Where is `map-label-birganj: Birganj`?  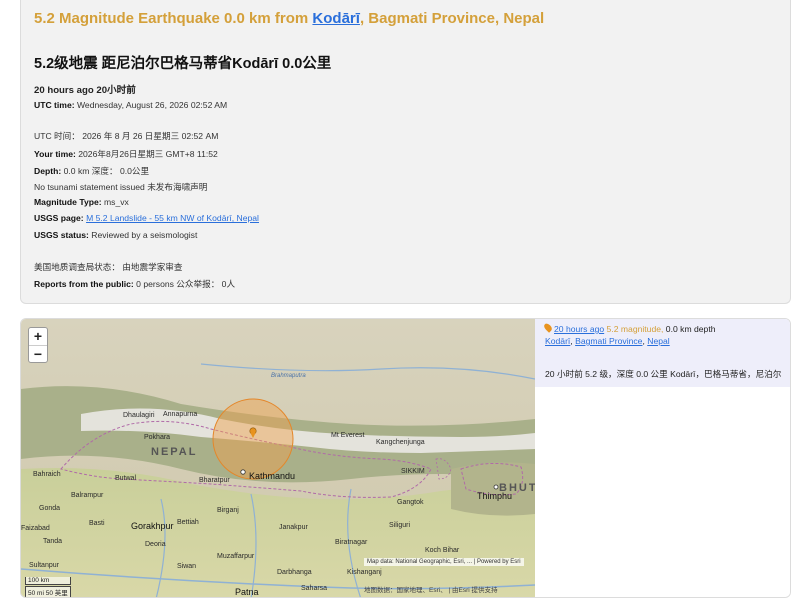 map-label-birganj: Birganj is located at coordinates (228, 510).